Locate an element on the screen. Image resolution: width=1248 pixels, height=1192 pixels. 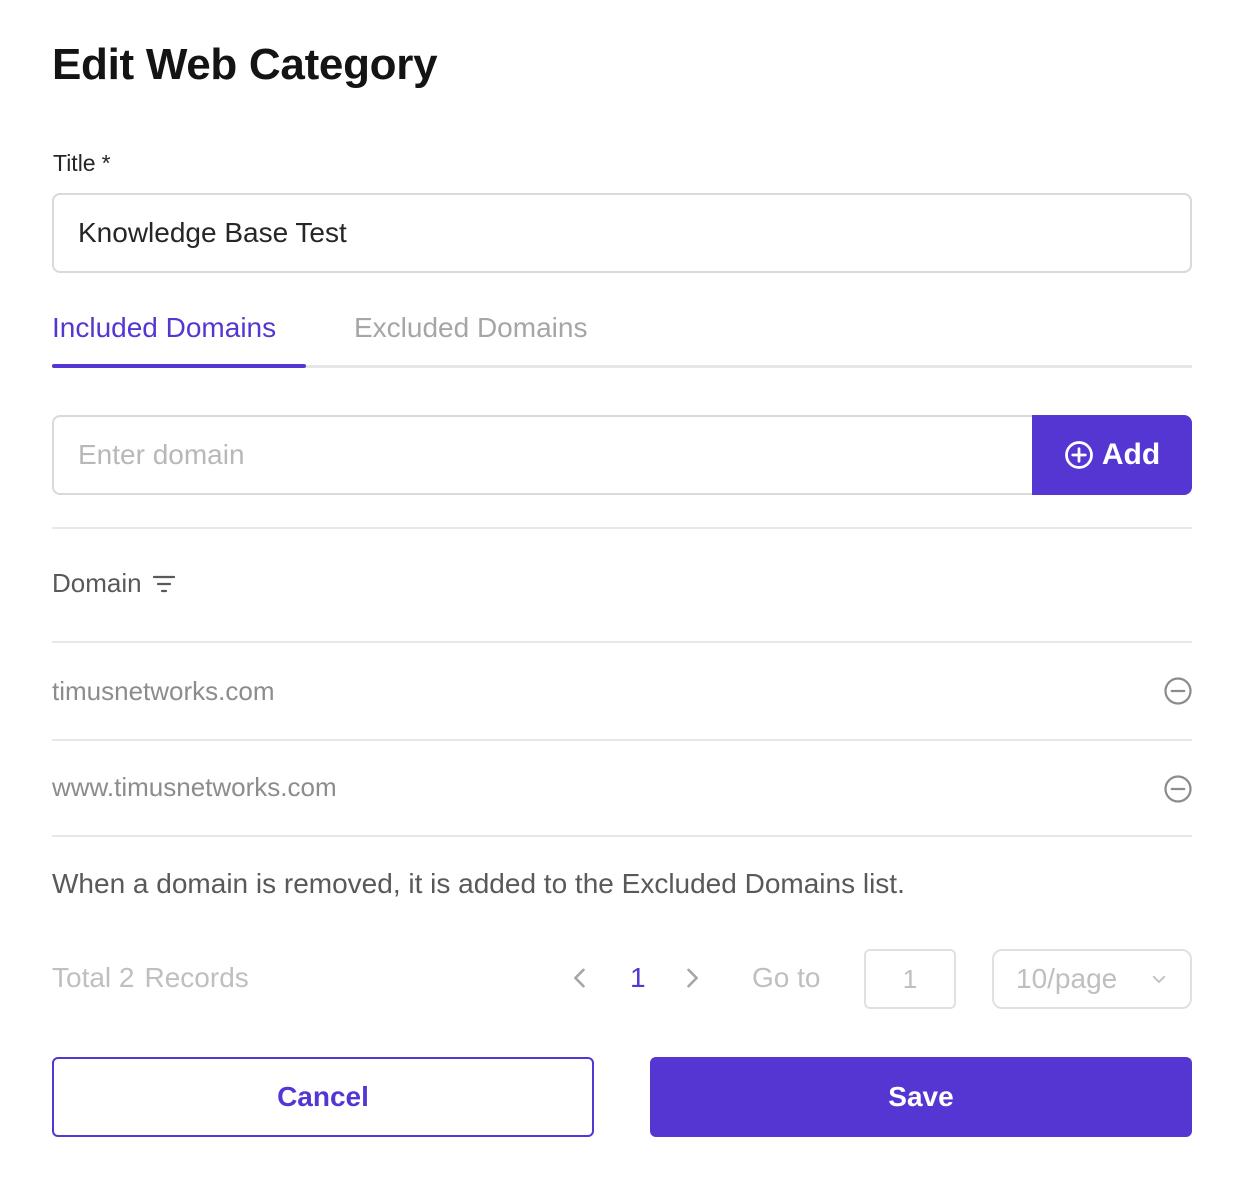
page-size-value: 10/page is located at coordinates (1067, 978).